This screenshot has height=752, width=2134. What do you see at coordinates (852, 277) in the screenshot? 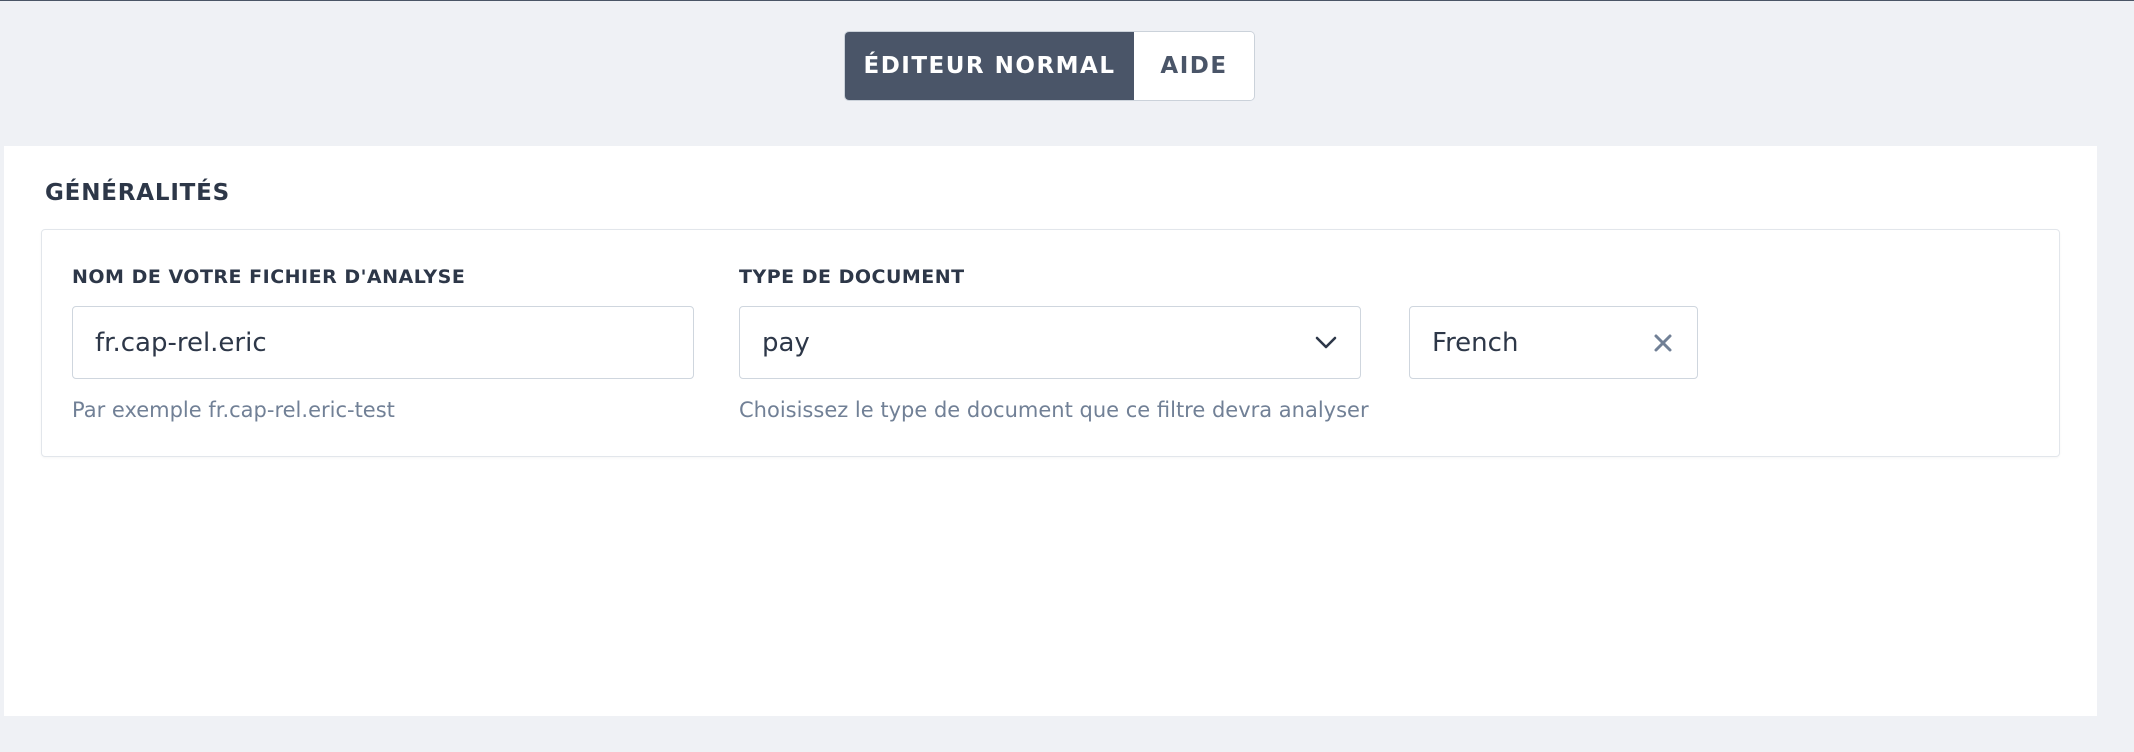
I see `doc-type-label: TYPE DE DOCUMENT` at bounding box center [852, 277].